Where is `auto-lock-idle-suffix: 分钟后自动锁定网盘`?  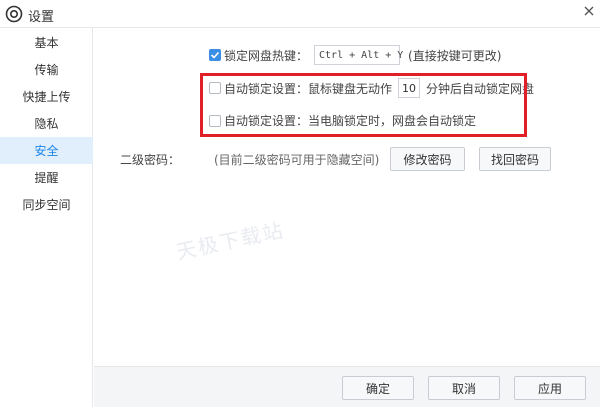
auto-lock-idle-suffix: 分钟后自动锁定网盘 is located at coordinates (480, 88).